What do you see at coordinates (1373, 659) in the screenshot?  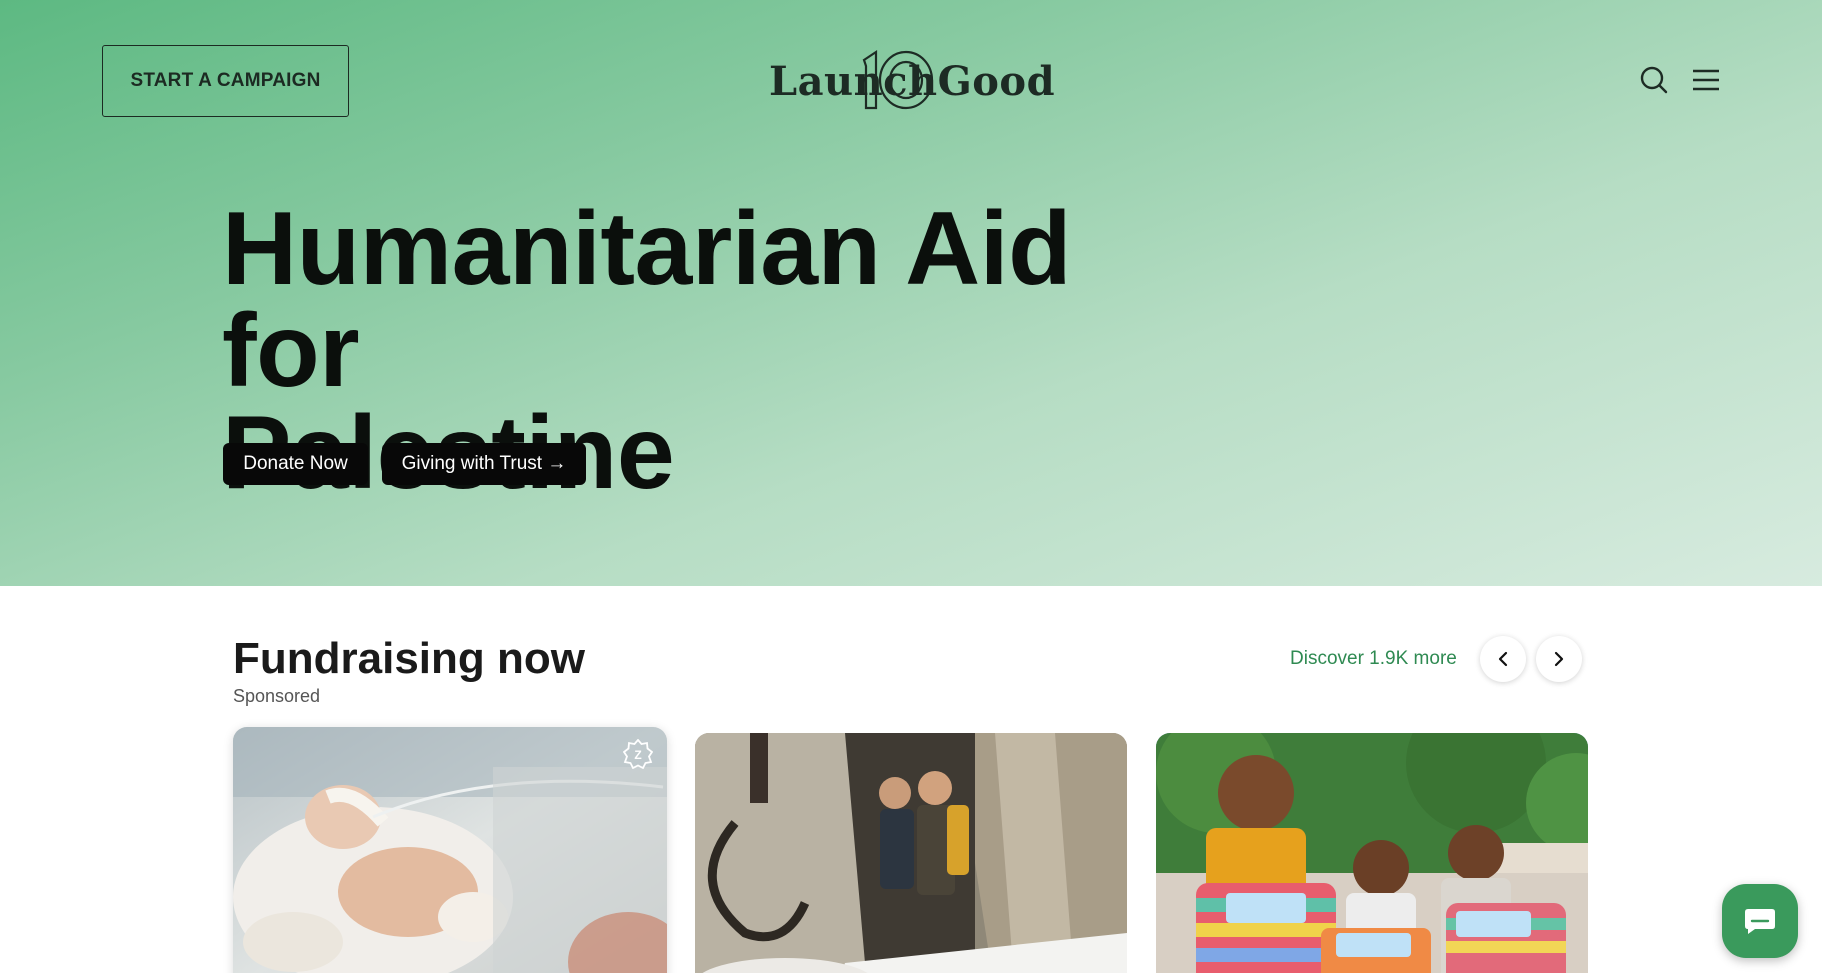 I see `discover-more-link: Discover 1.9K more` at bounding box center [1373, 659].